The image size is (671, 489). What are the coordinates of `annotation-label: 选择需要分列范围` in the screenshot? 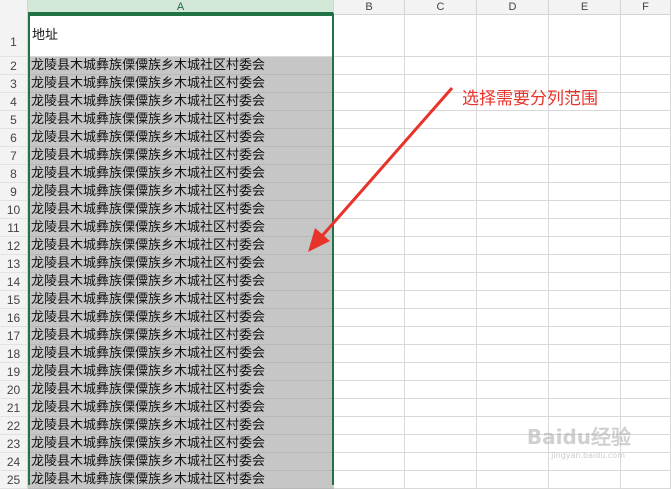 It's located at (530, 99).